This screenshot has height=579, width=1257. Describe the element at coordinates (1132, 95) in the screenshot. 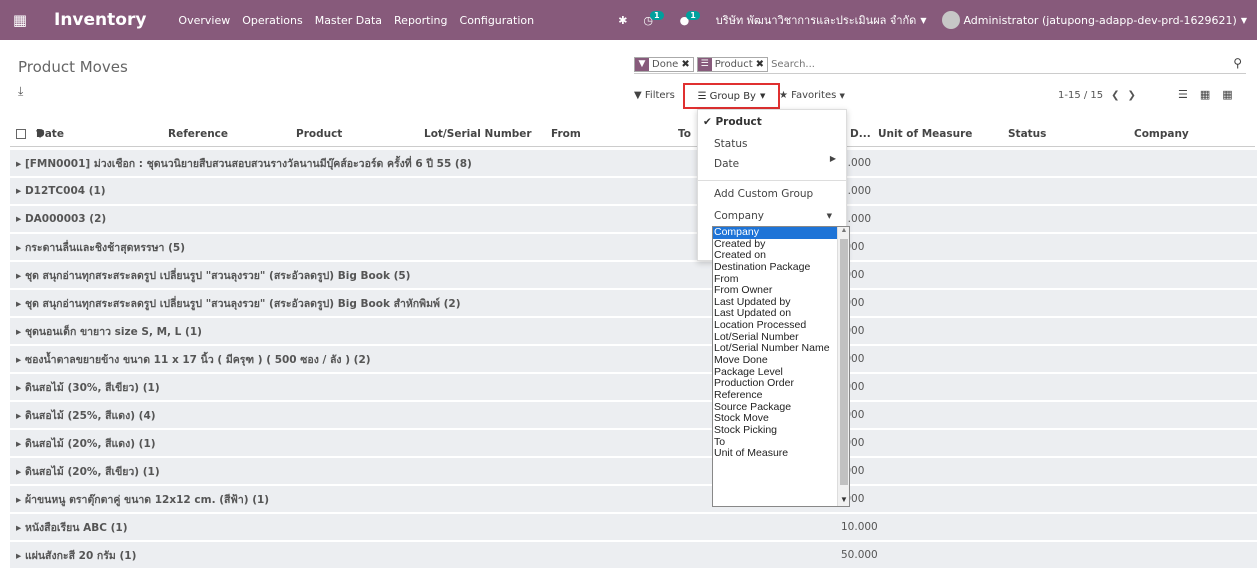

I see `chevron-right-icon: ❯` at that location.